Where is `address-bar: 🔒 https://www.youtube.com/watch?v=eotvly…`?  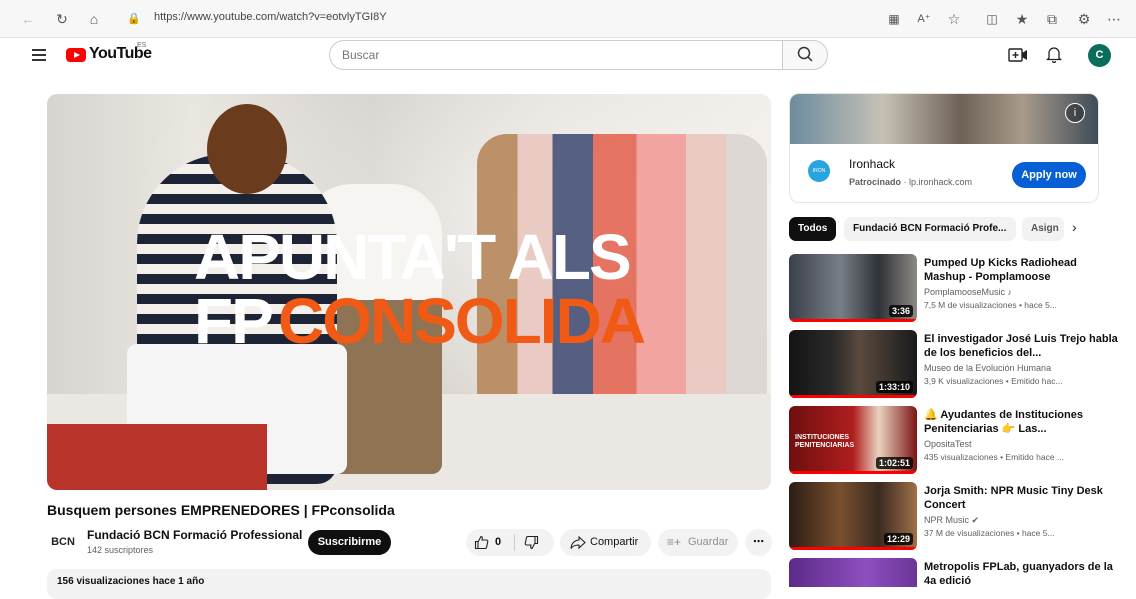 address-bar: 🔒 https://www.youtube.com/watch?v=eotvly… is located at coordinates (496, 19).